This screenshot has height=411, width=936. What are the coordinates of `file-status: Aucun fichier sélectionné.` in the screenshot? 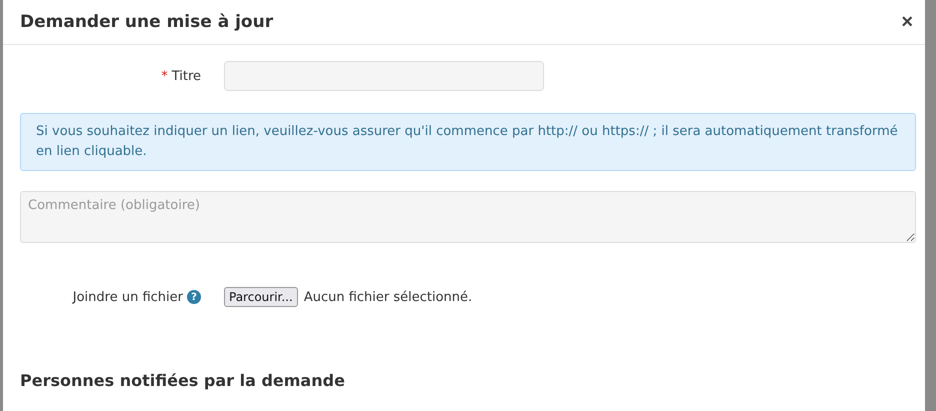 It's located at (388, 297).